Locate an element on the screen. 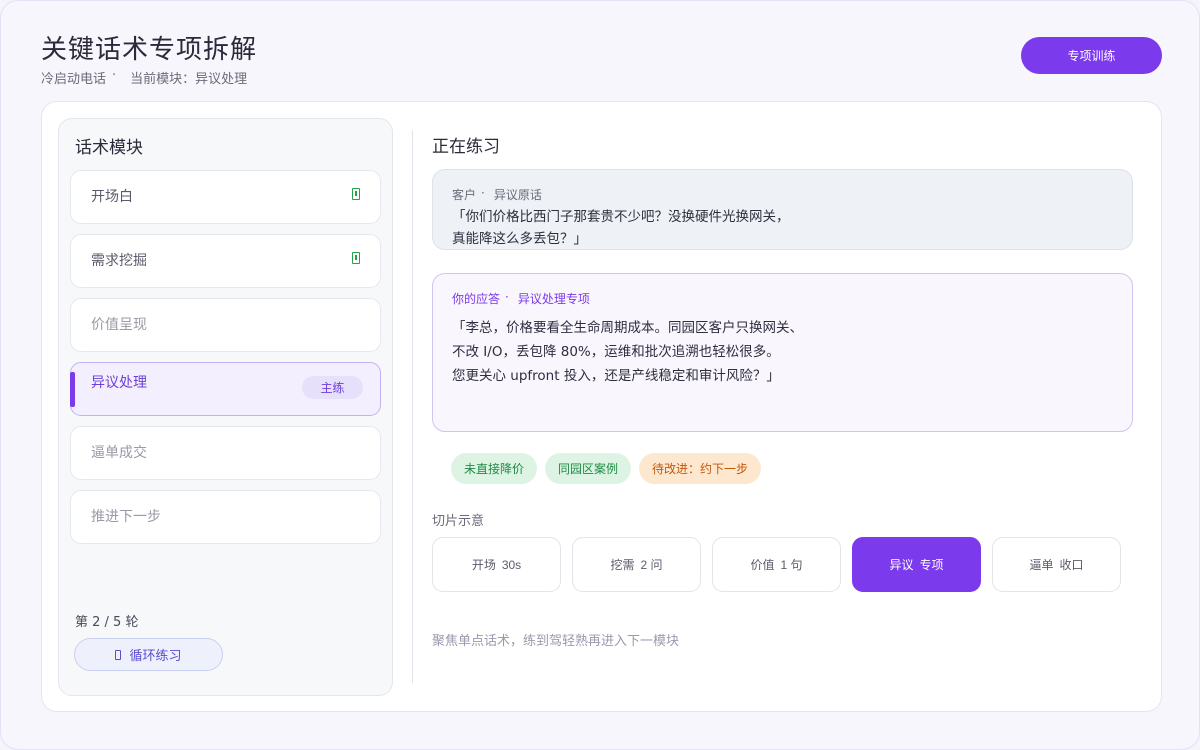 This screenshot has width=1200, height=750. phone-icon is located at coordinates (118, 654).